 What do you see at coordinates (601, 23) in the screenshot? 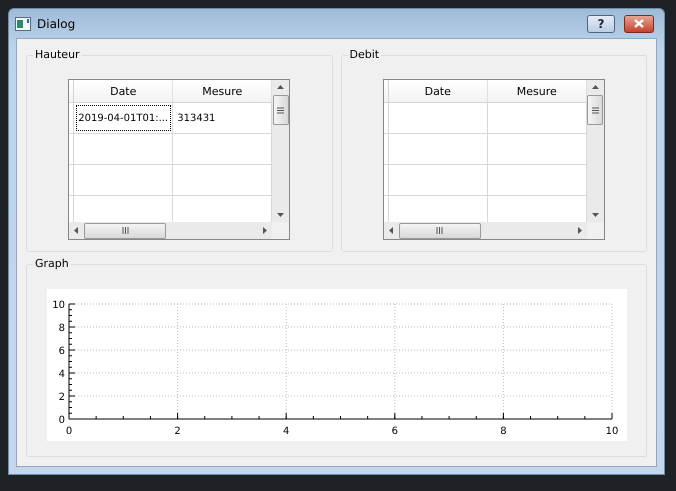
I see `help-button: ?` at bounding box center [601, 23].